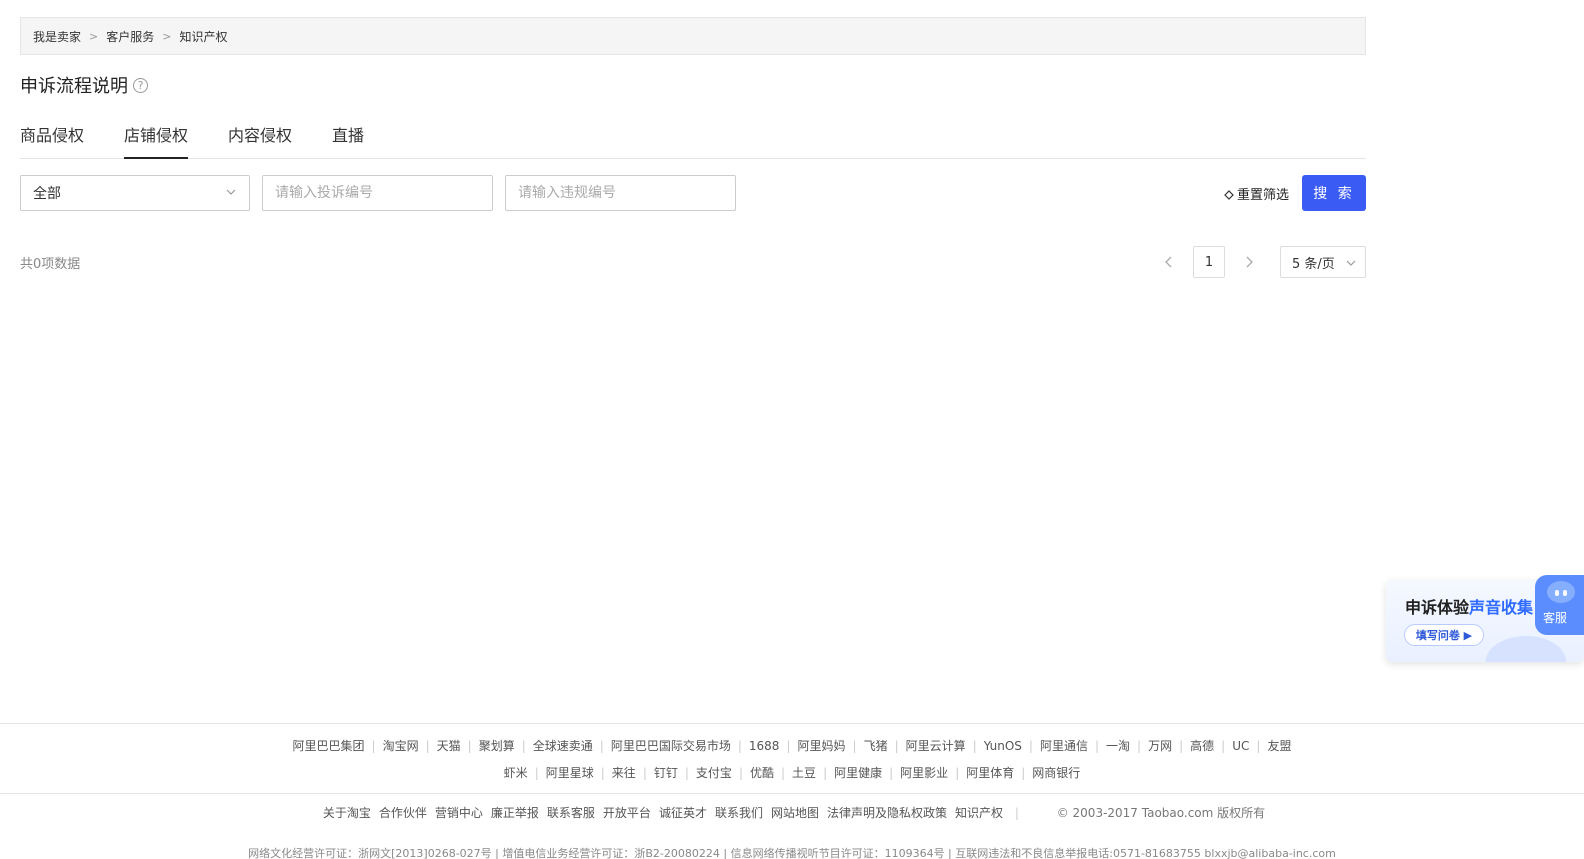  Describe the element at coordinates (876, 746) in the screenshot. I see `footer-link: 飞猪` at that location.